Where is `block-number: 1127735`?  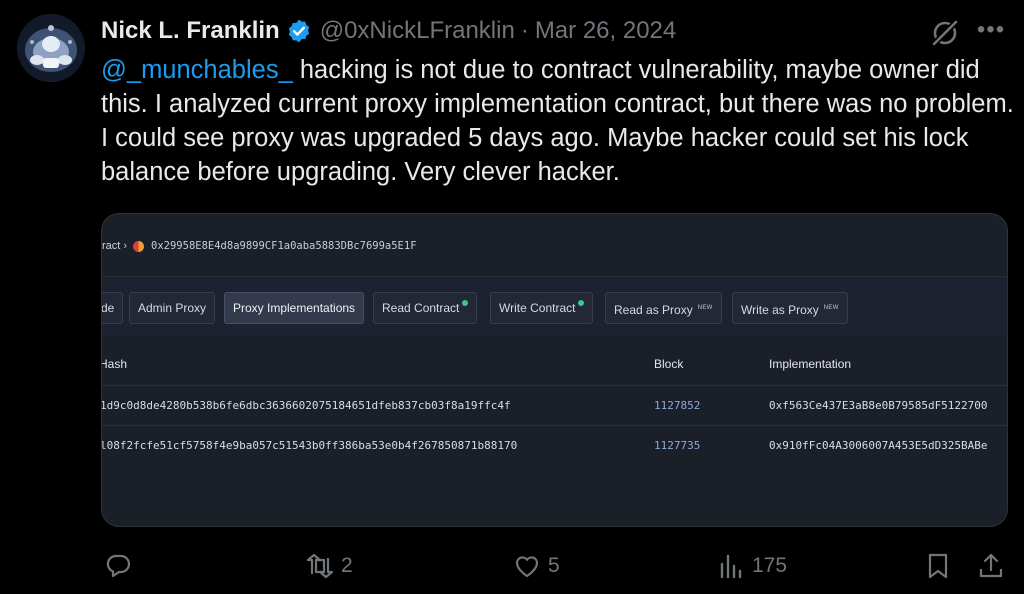
block-number: 1127735 is located at coordinates (677, 445).